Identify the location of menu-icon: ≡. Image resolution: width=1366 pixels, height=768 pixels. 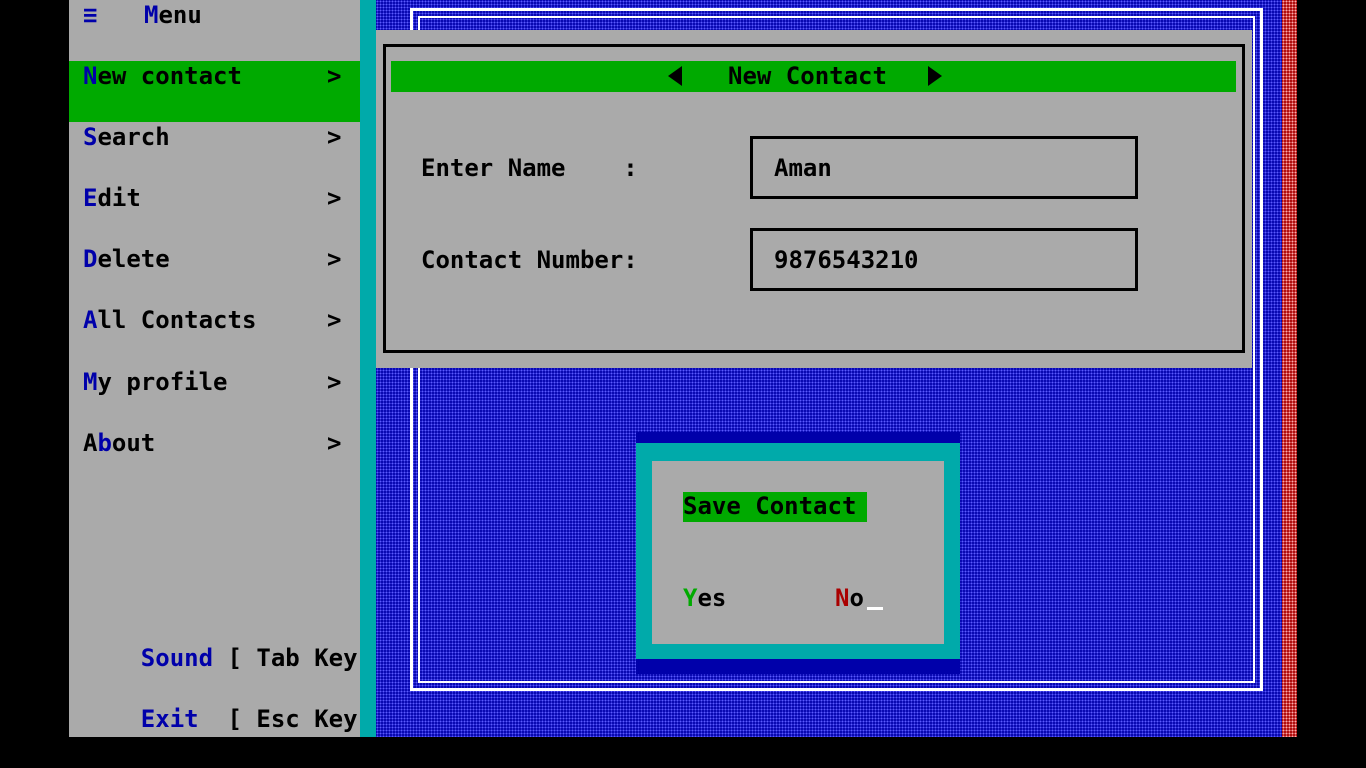
(90, 15).